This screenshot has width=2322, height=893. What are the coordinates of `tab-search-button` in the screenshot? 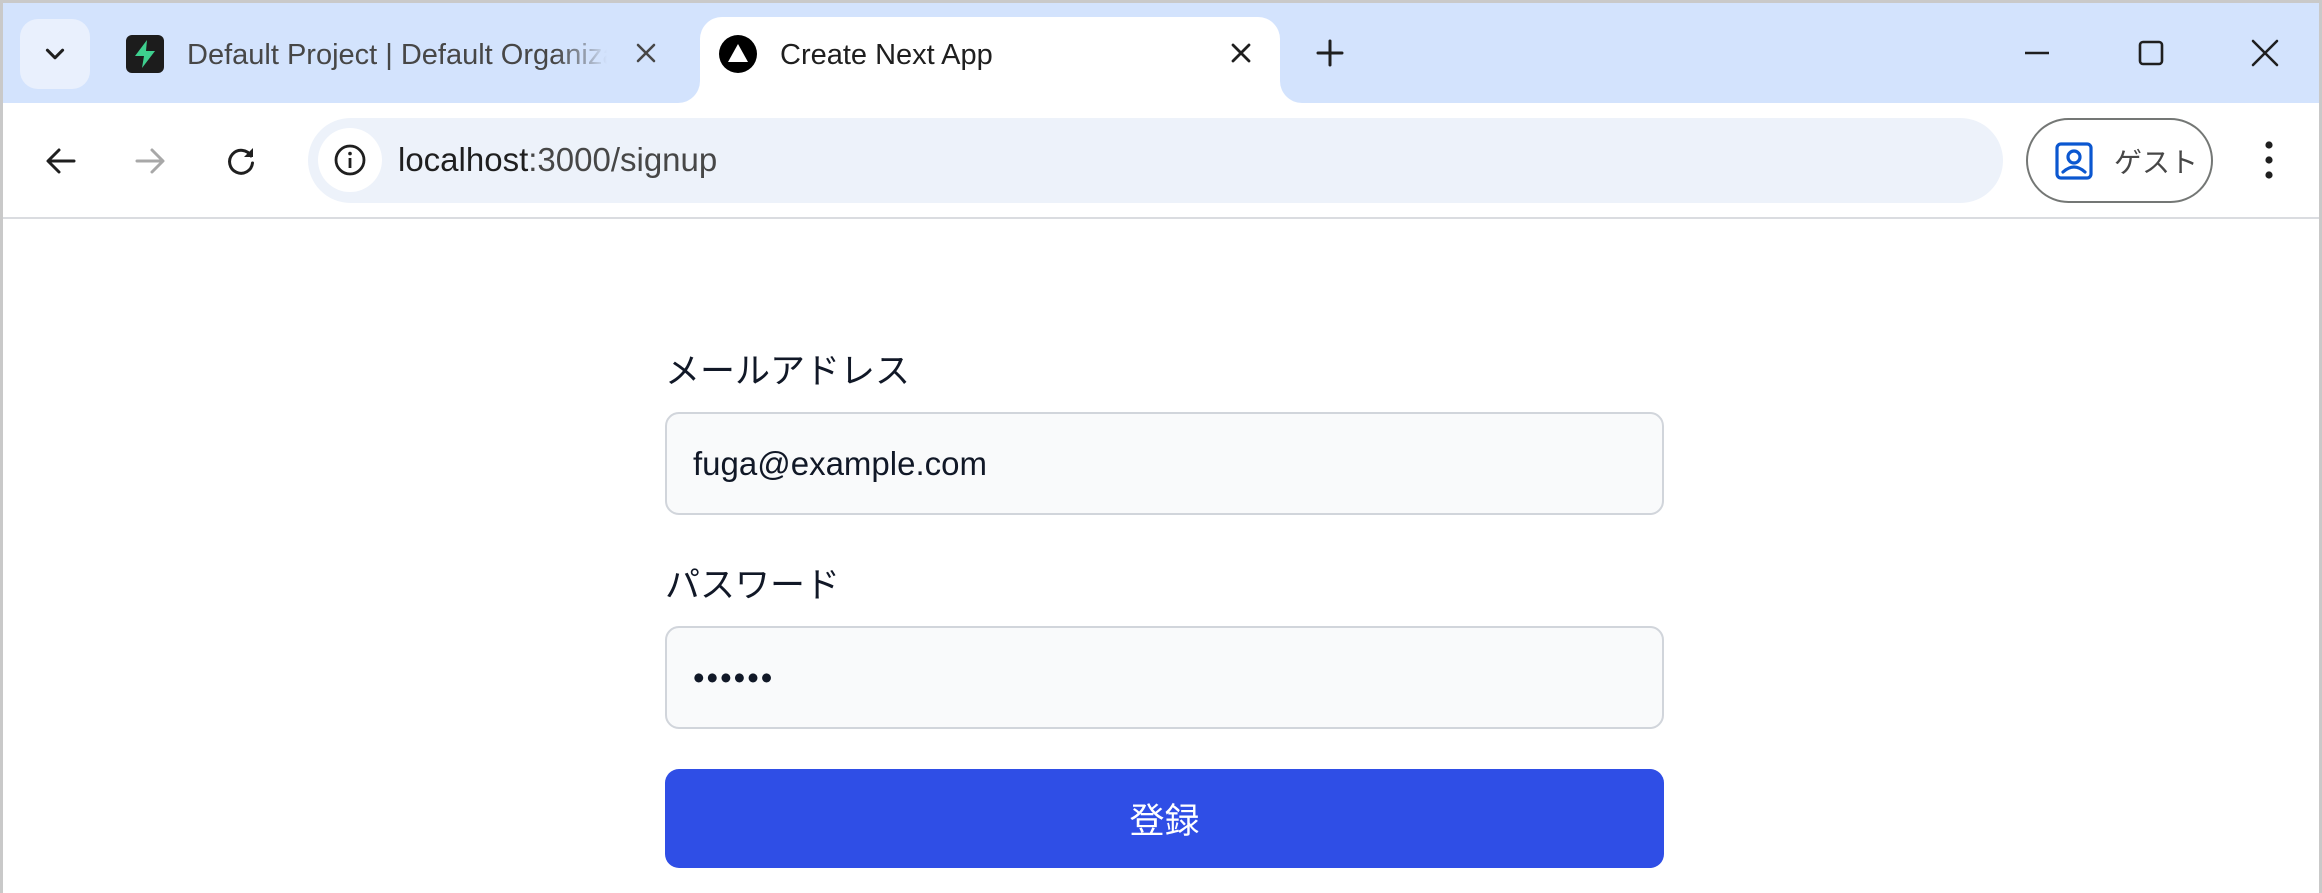 It's located at (55, 54).